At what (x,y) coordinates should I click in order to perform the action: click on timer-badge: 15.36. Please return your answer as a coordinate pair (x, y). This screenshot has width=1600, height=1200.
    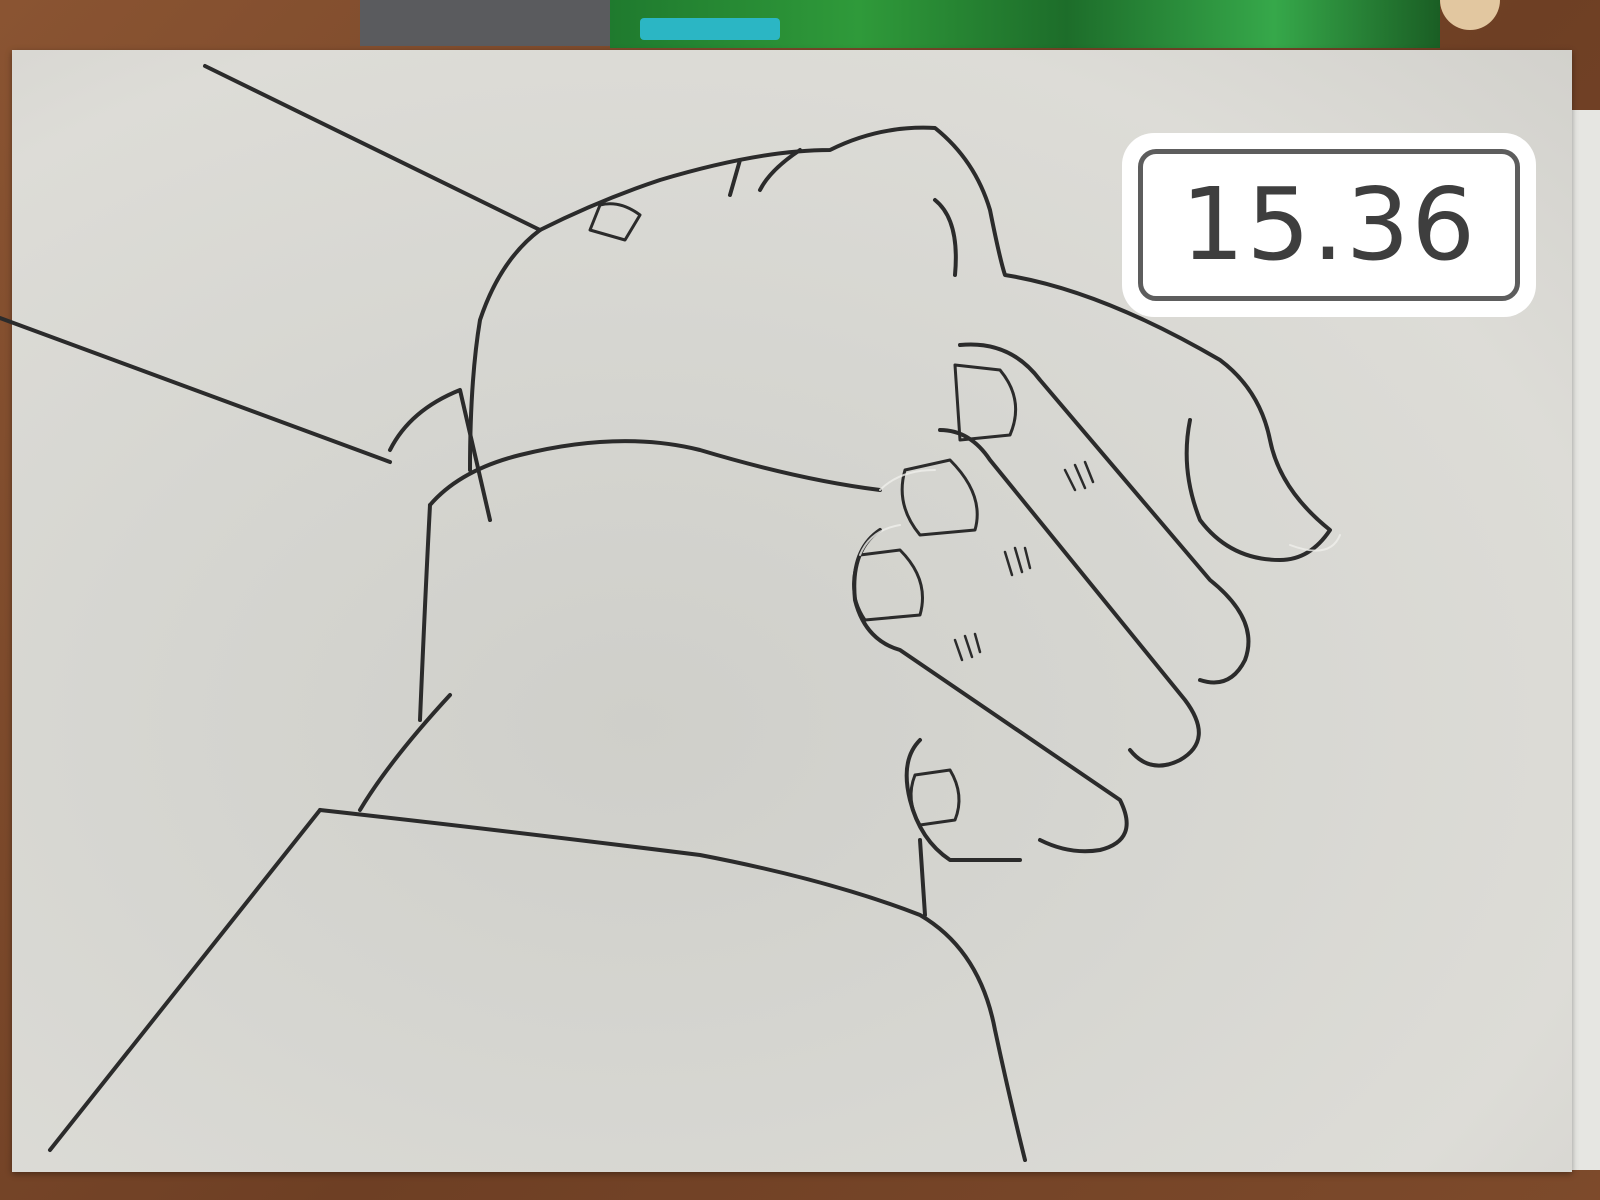
    Looking at the image, I should click on (1329, 225).